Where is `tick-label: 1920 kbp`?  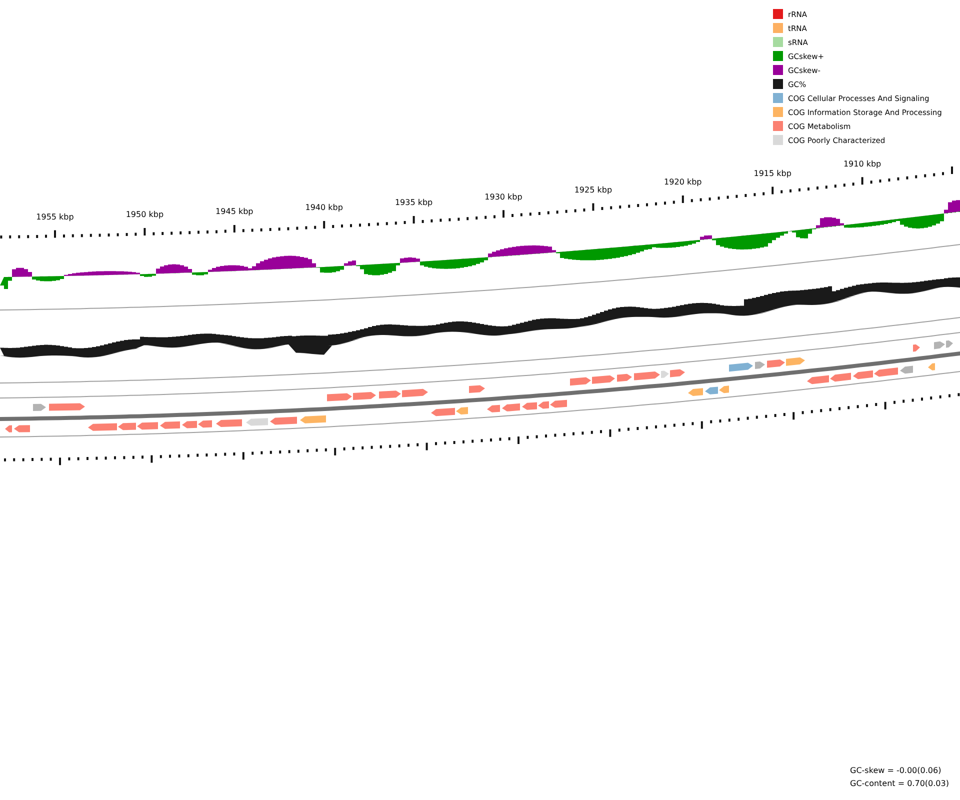
tick-label: 1920 kbp is located at coordinates (683, 182).